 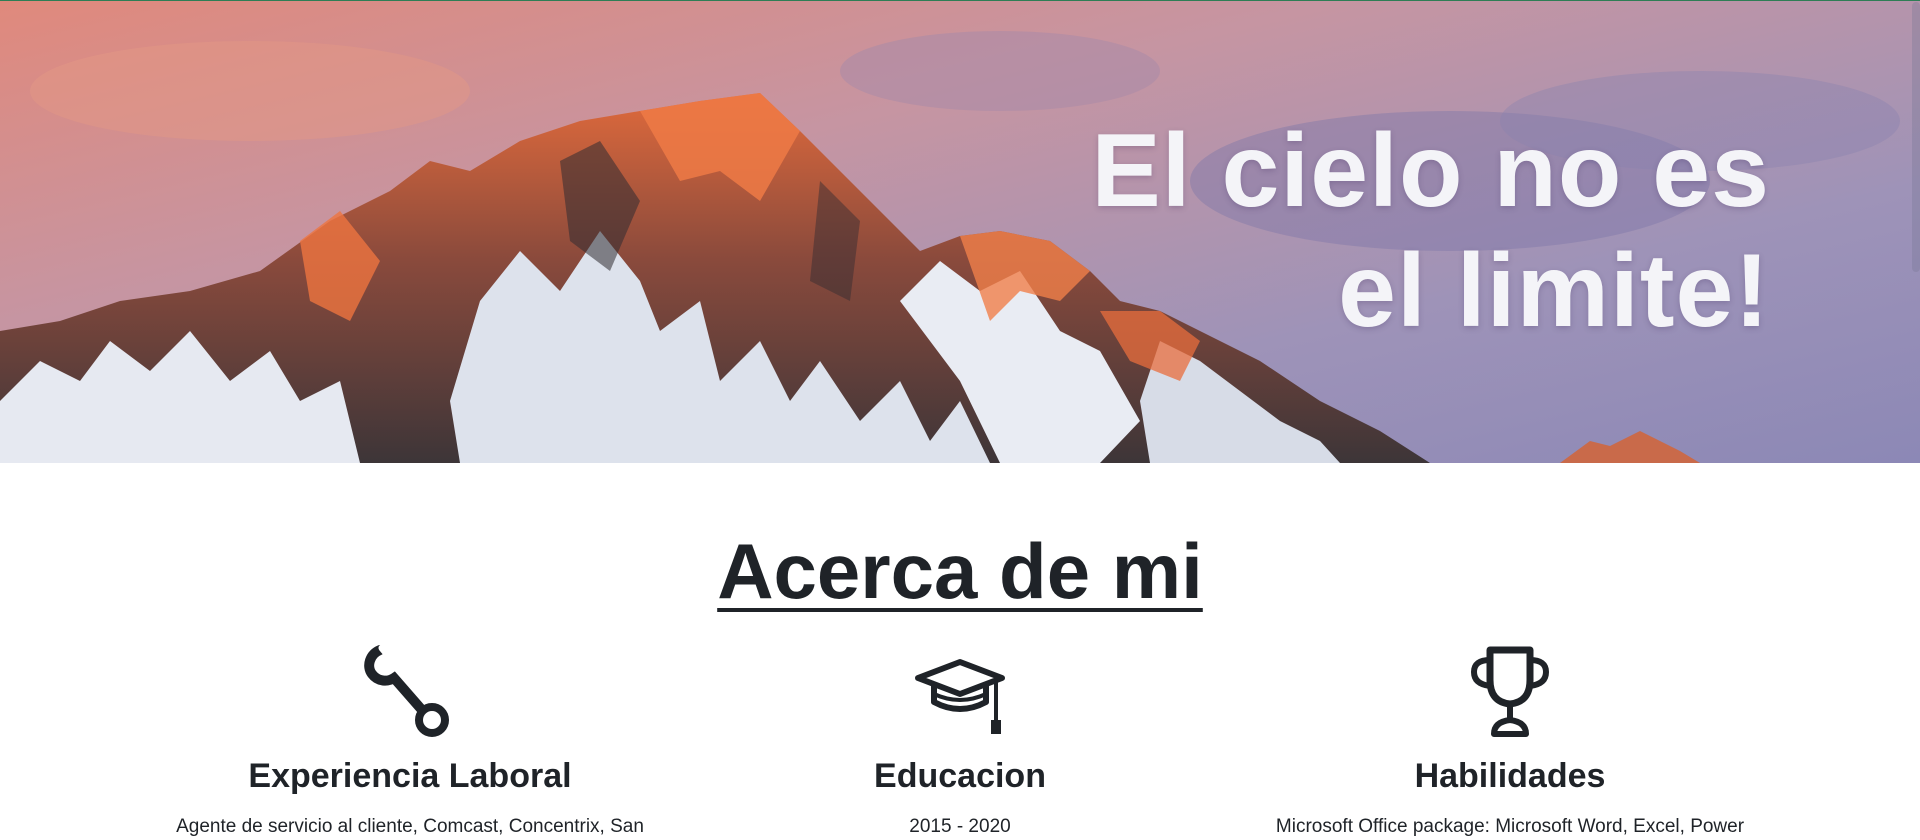 I want to click on education-text: 2015 - 2020, so click(x=960, y=826).